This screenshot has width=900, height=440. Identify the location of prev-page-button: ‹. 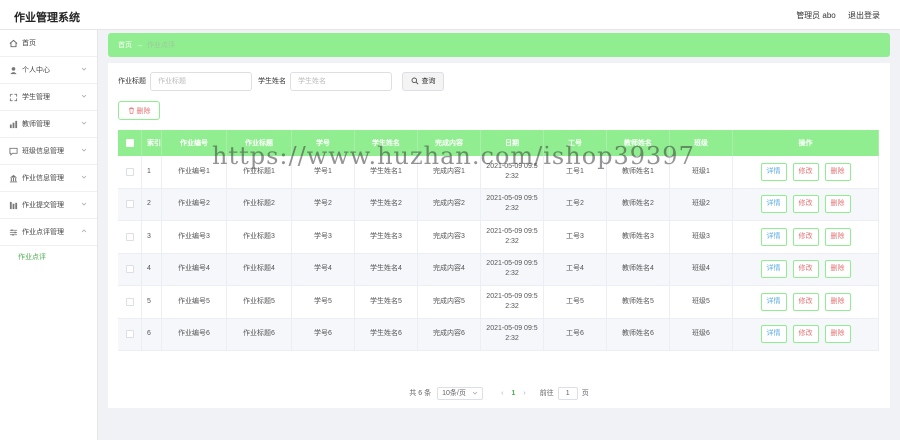
(502, 393).